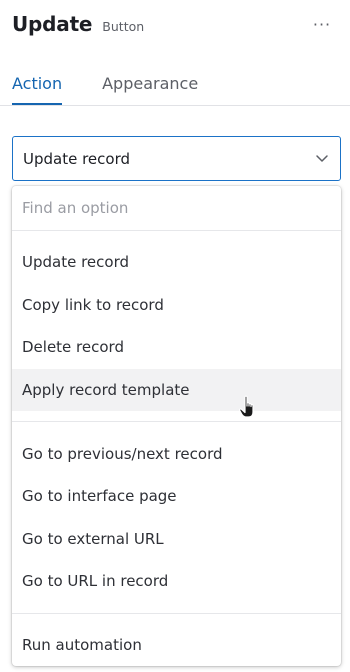 The image size is (350, 672). Describe the element at coordinates (176, 453) in the screenshot. I see `option-go-to-previous-next-record: Go to previous/next record` at that location.